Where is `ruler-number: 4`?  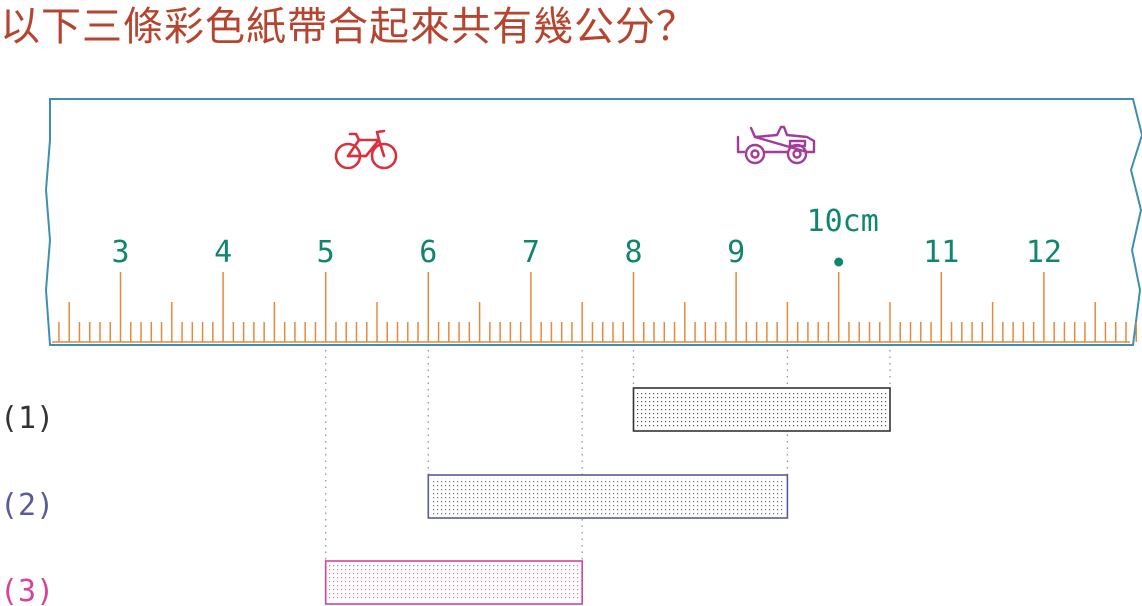
ruler-number: 4 is located at coordinates (223, 252).